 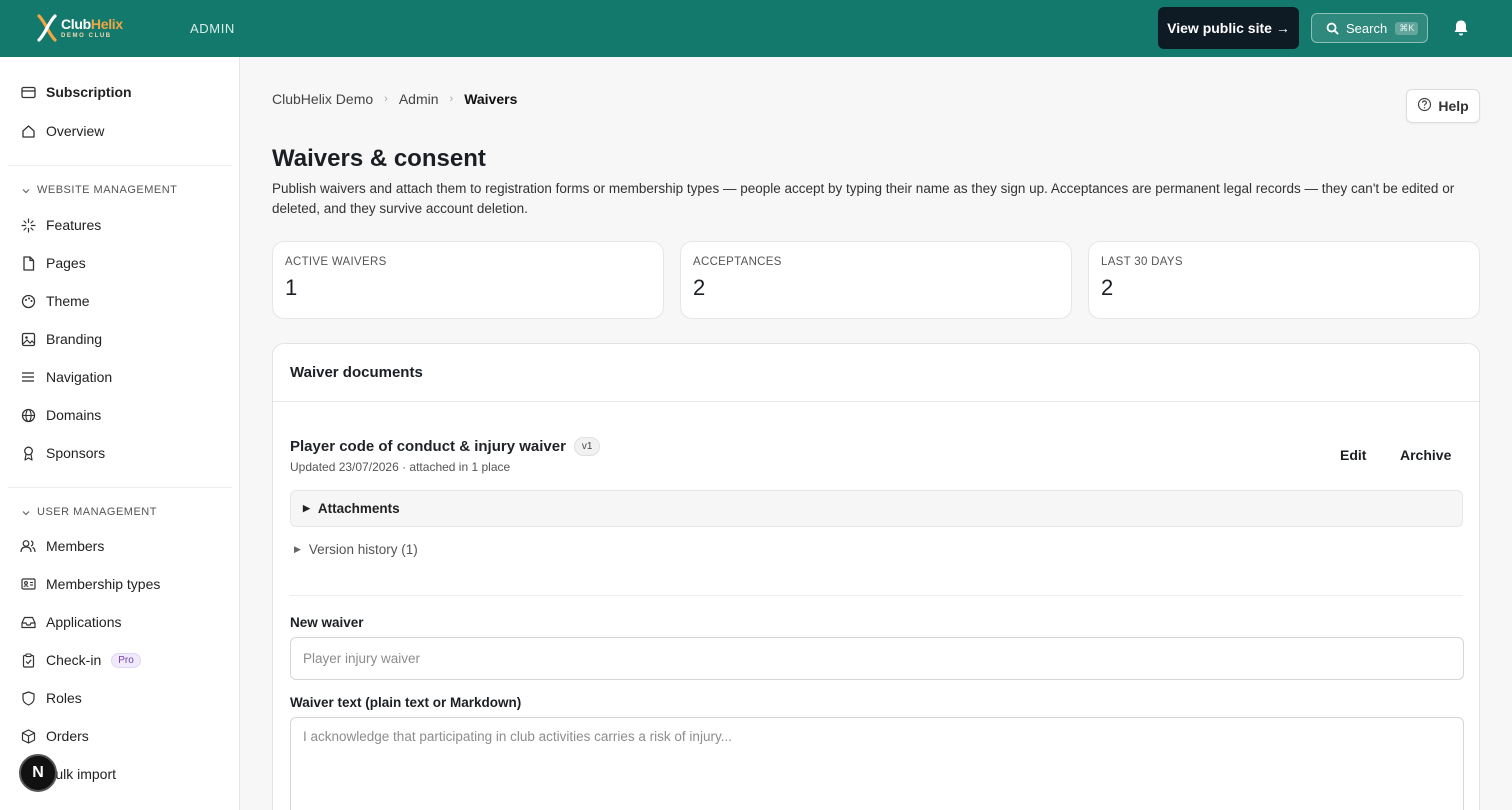 I want to click on section-website-management: WEBSITE MANAGEMENT, so click(x=99, y=190).